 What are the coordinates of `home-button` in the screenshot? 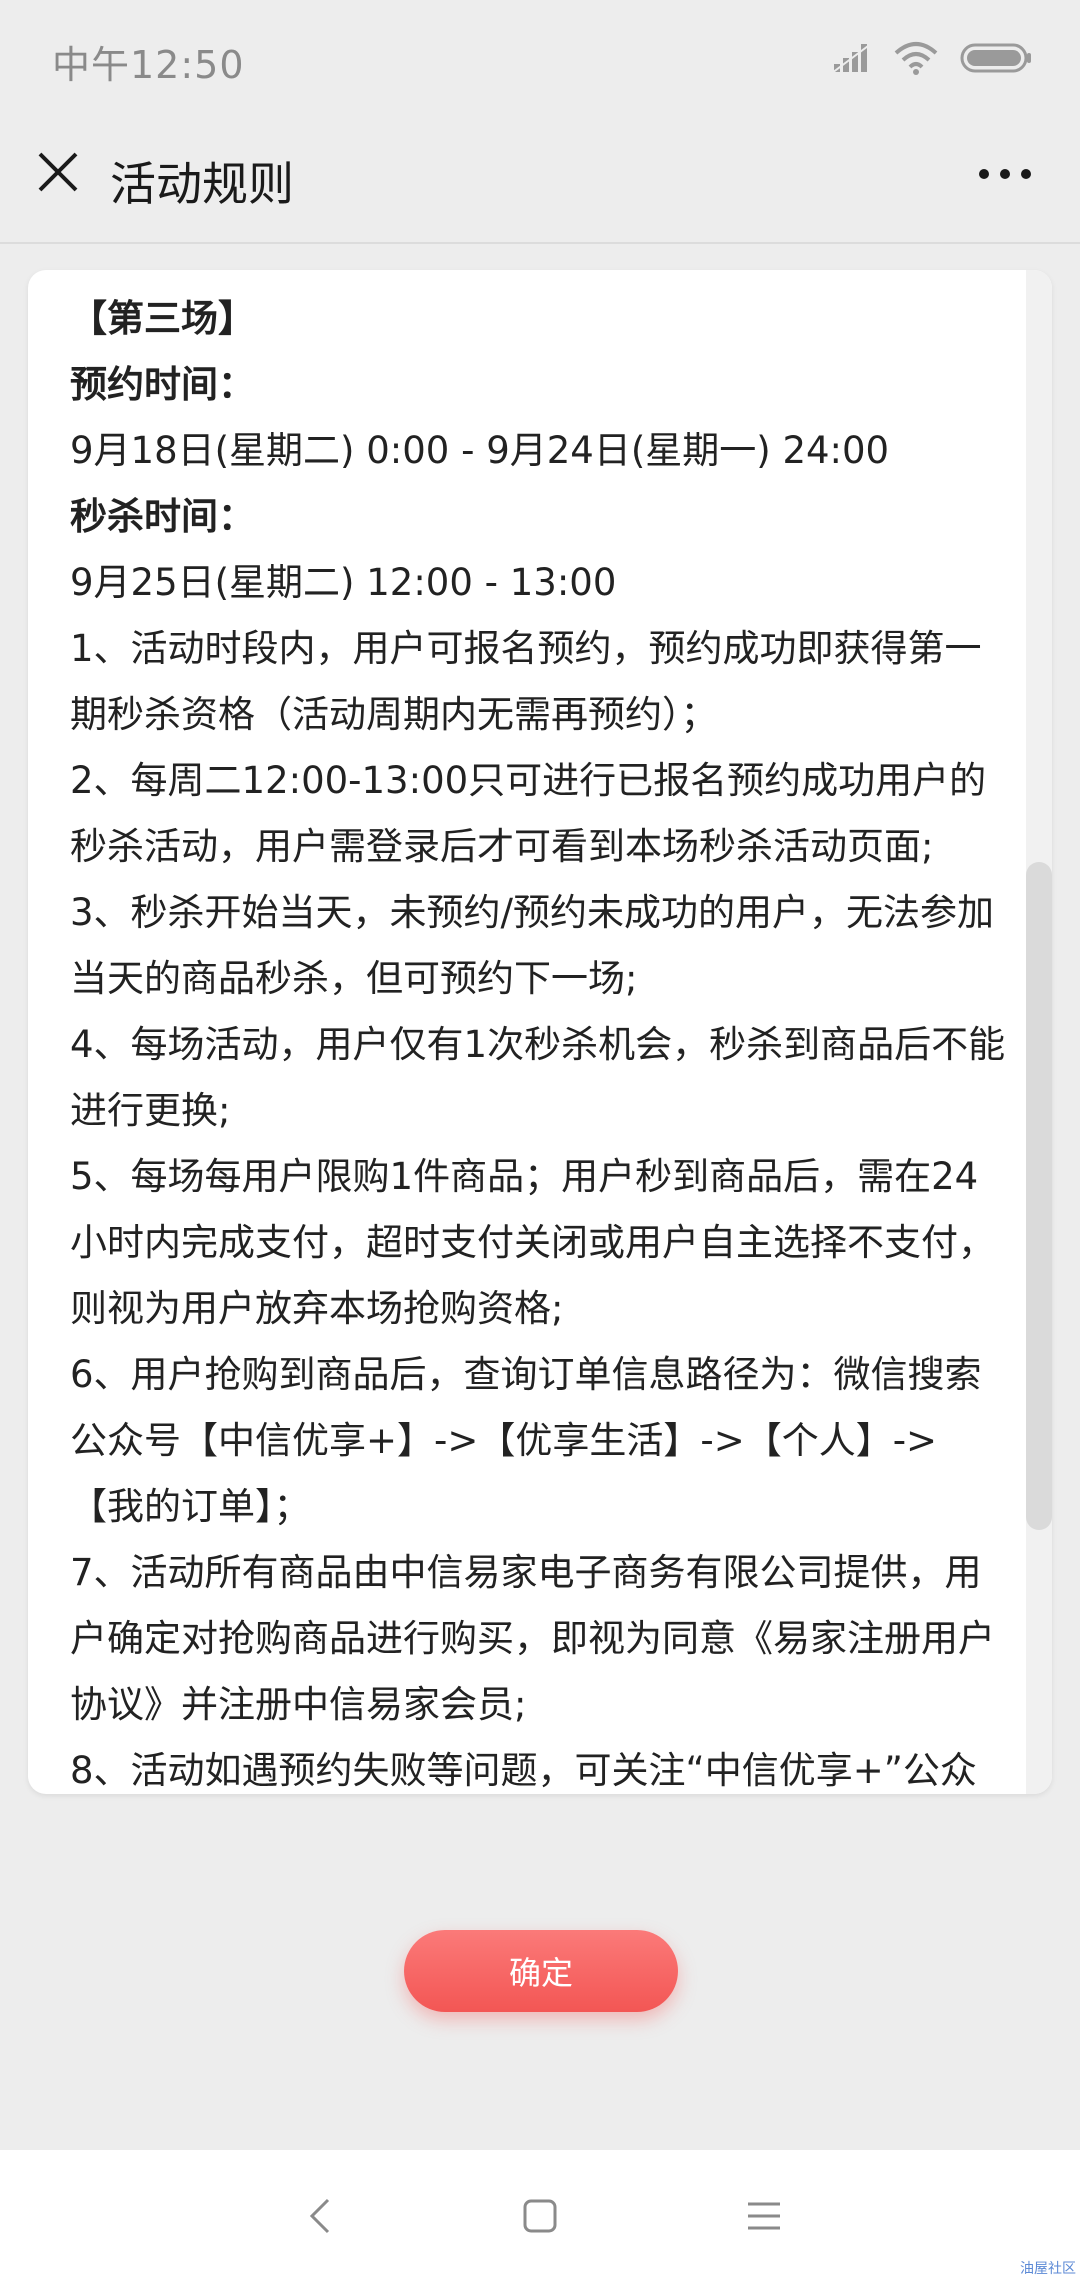 It's located at (540, 2218).